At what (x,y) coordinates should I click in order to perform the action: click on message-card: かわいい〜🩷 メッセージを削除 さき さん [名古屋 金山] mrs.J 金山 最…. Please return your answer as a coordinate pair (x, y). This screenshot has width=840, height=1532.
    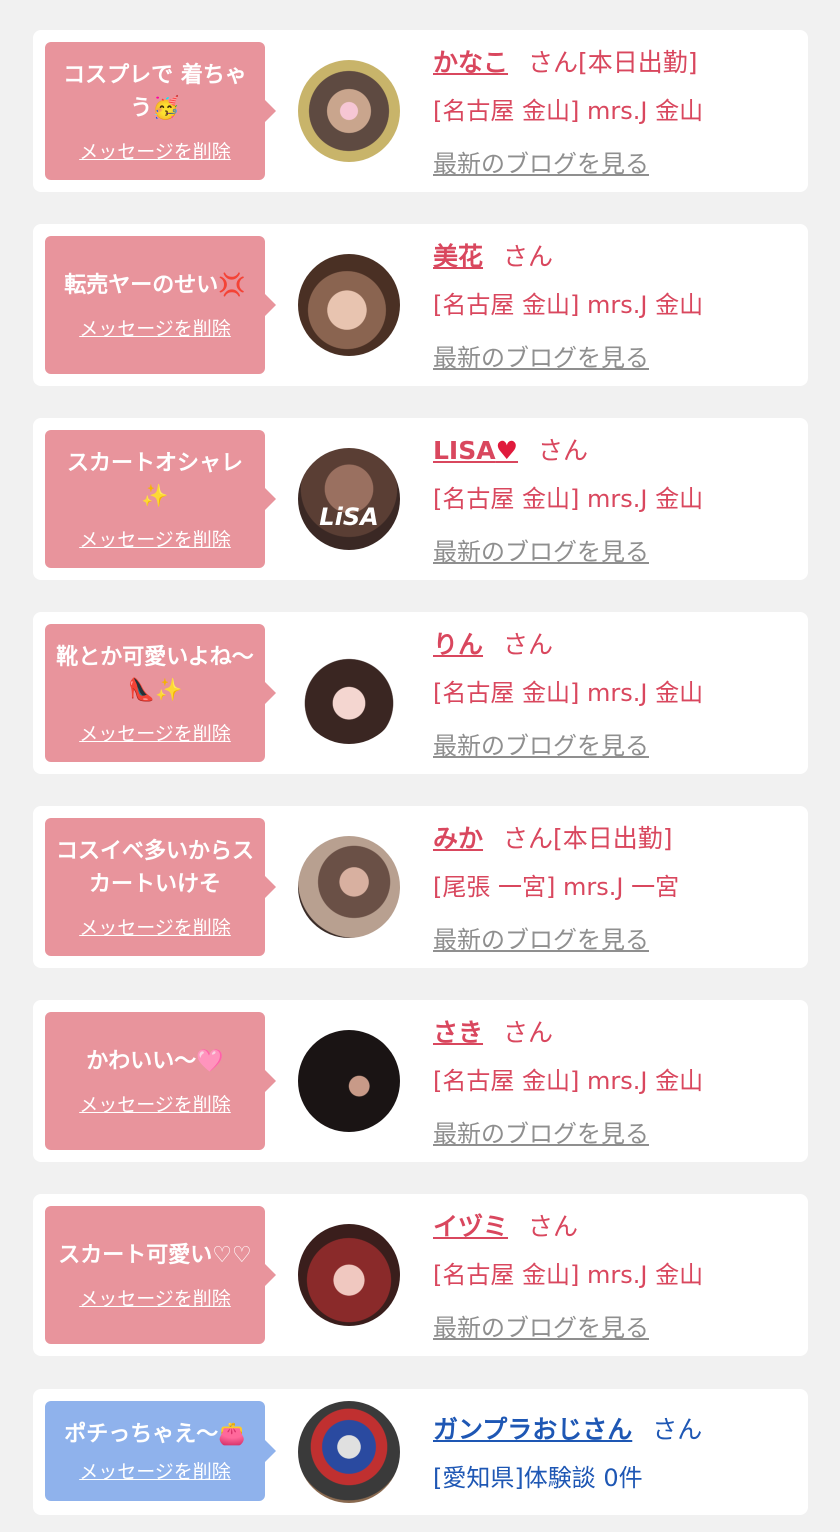
    Looking at the image, I should click on (420, 1081).